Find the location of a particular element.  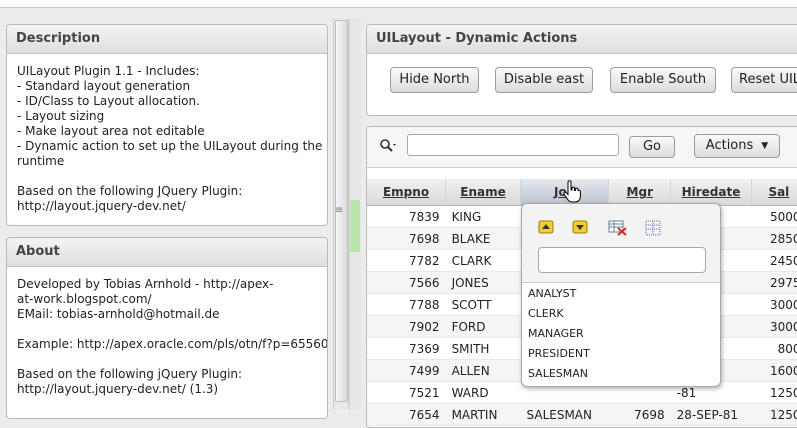

table-row: 7654MARTINSALESMAN769828-SEP-811250 is located at coordinates (582, 414).